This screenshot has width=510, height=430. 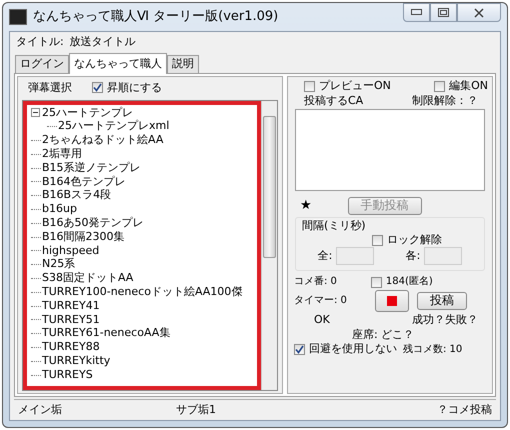 What do you see at coordinates (315, 282) in the screenshot?
I see `comment-number: コメ番: 0` at bounding box center [315, 282].